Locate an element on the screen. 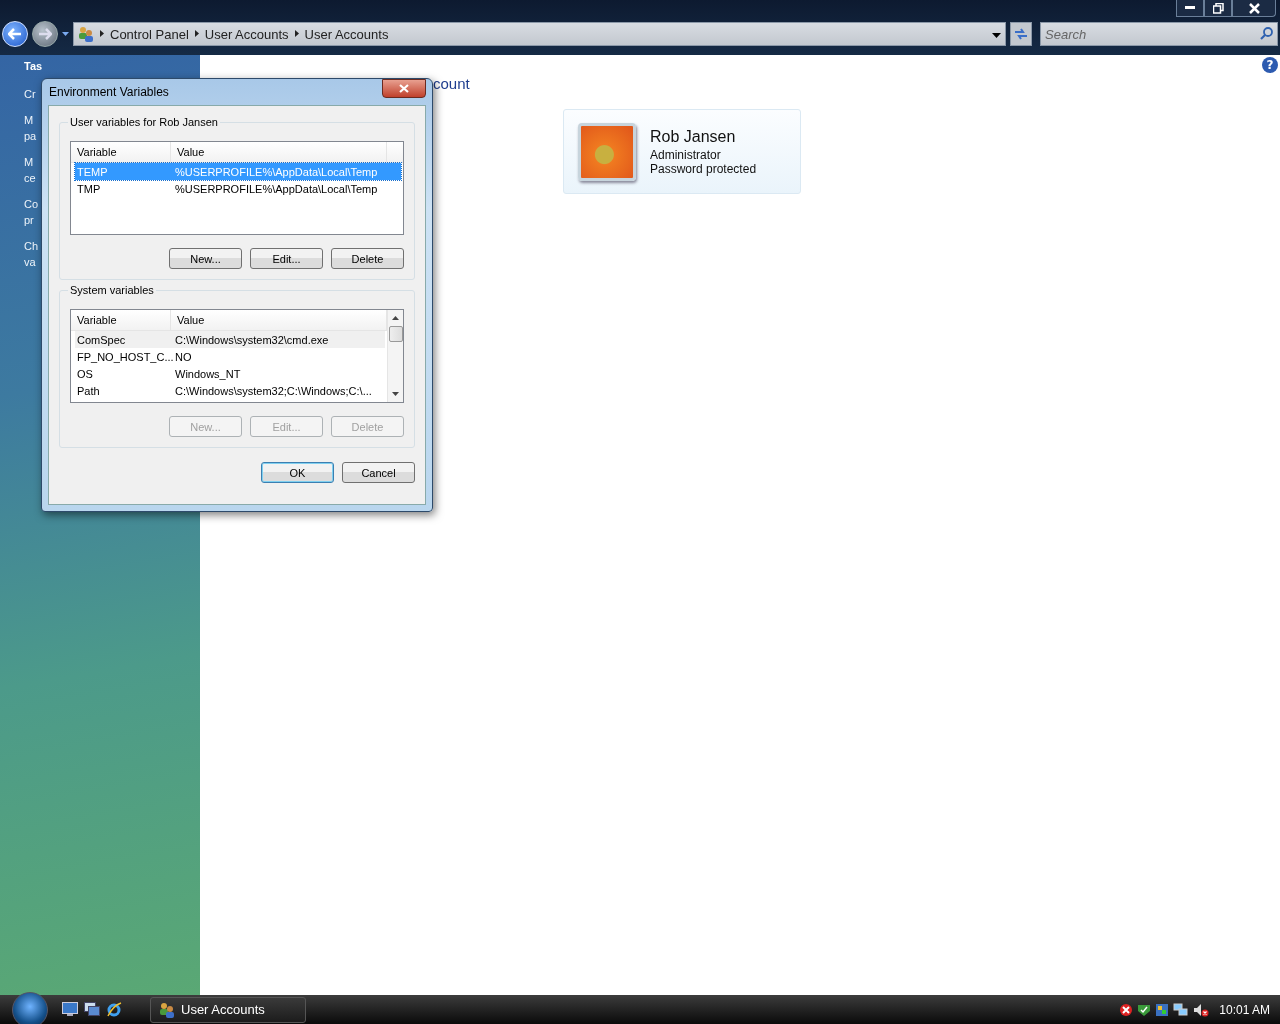  dialog-button: Cancel is located at coordinates (378, 472).